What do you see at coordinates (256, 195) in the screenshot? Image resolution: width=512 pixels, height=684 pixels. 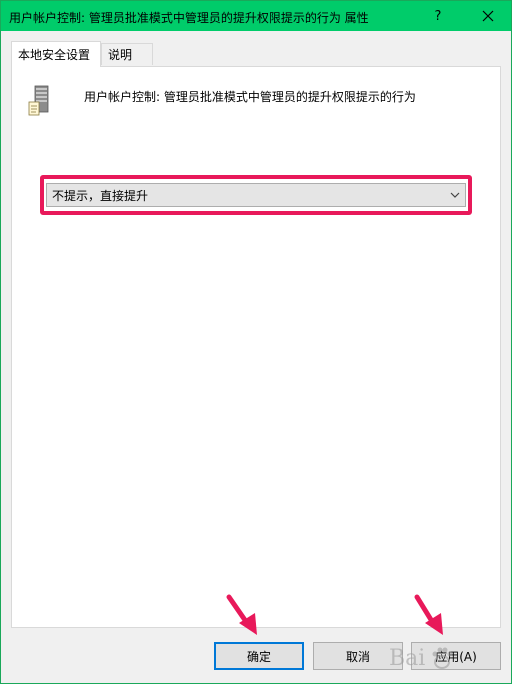 I see `setting-dropdown: 不提示，直接提升` at bounding box center [256, 195].